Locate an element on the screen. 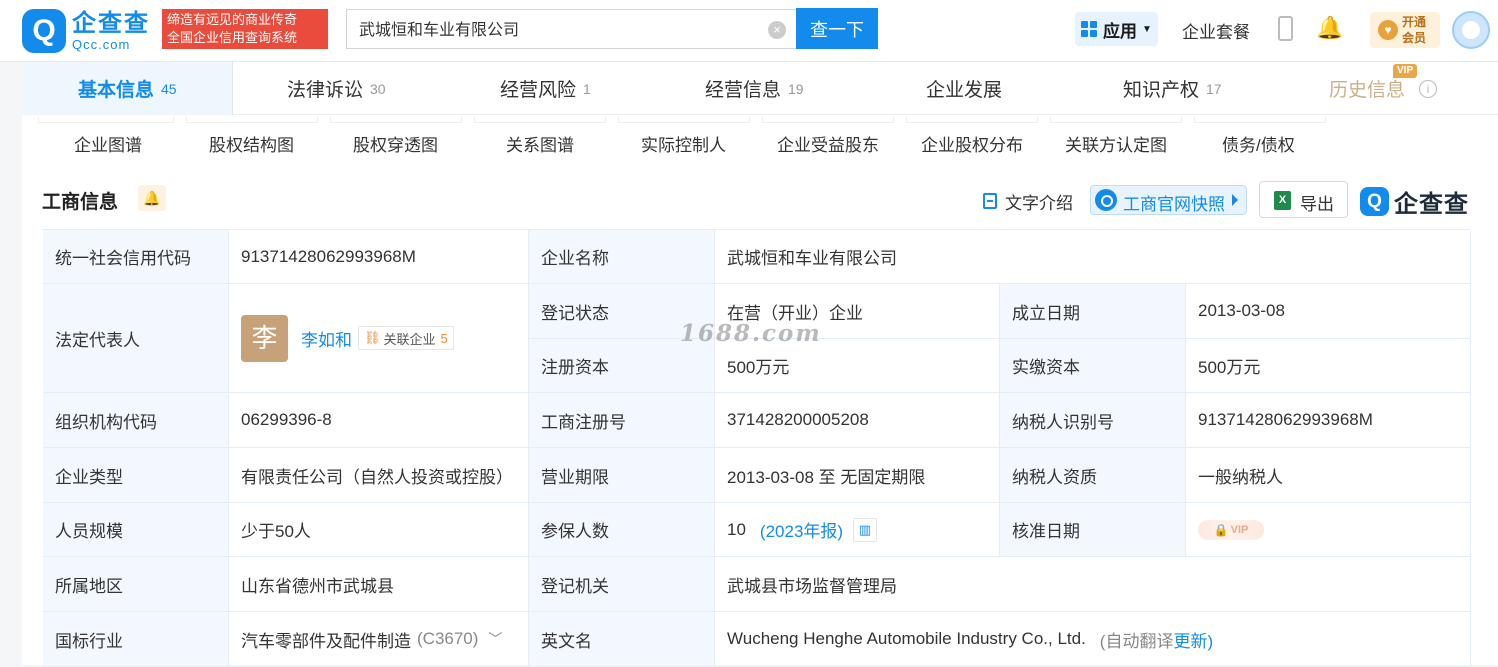 The height and width of the screenshot is (667, 1498). subnav-equity-penetration: 股权穿透图 is located at coordinates (395, 143).